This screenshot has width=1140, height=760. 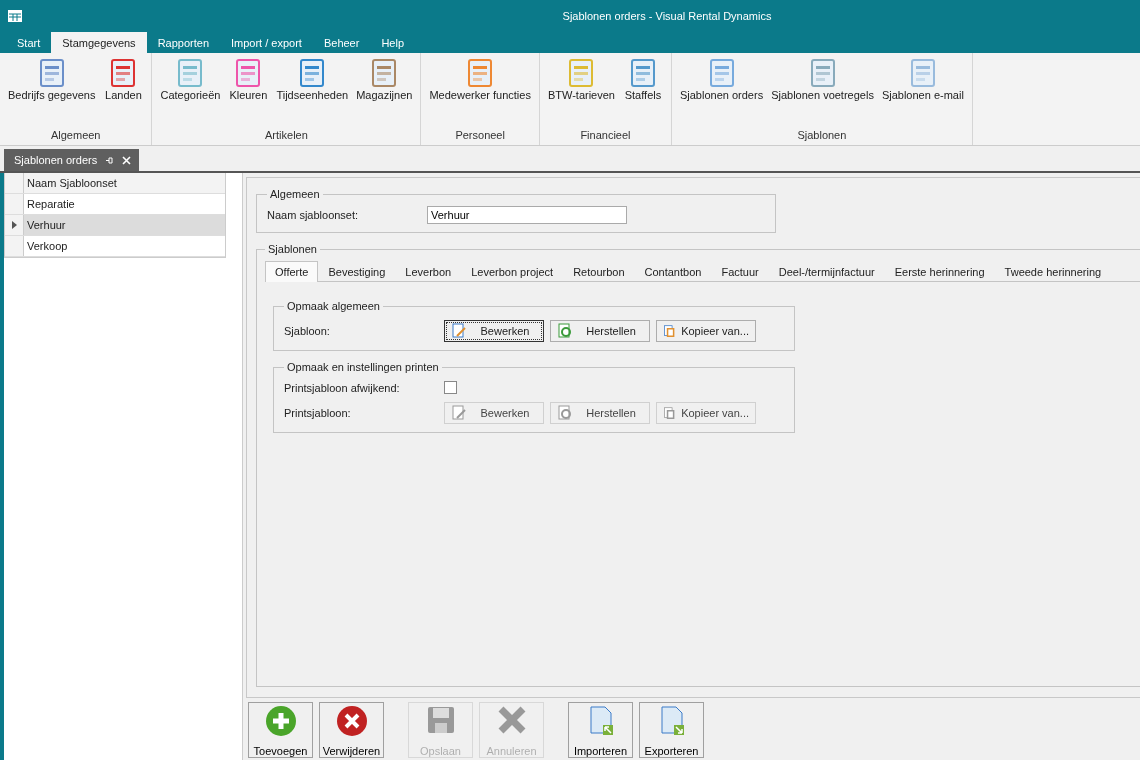 I want to click on group-title: Sjablonen, so click(x=292, y=249).